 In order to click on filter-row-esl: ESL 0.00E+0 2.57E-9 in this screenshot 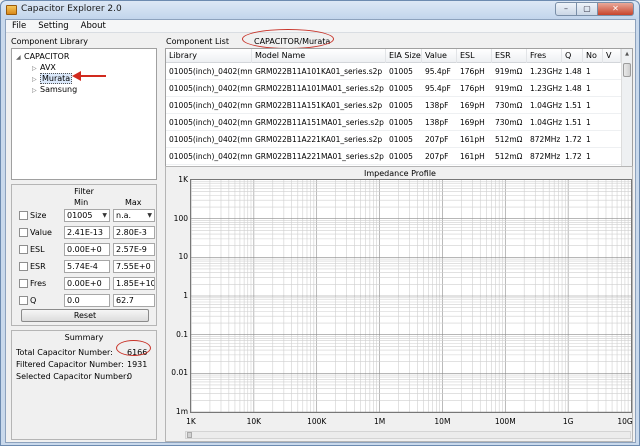, I will do `click(84, 250)`.